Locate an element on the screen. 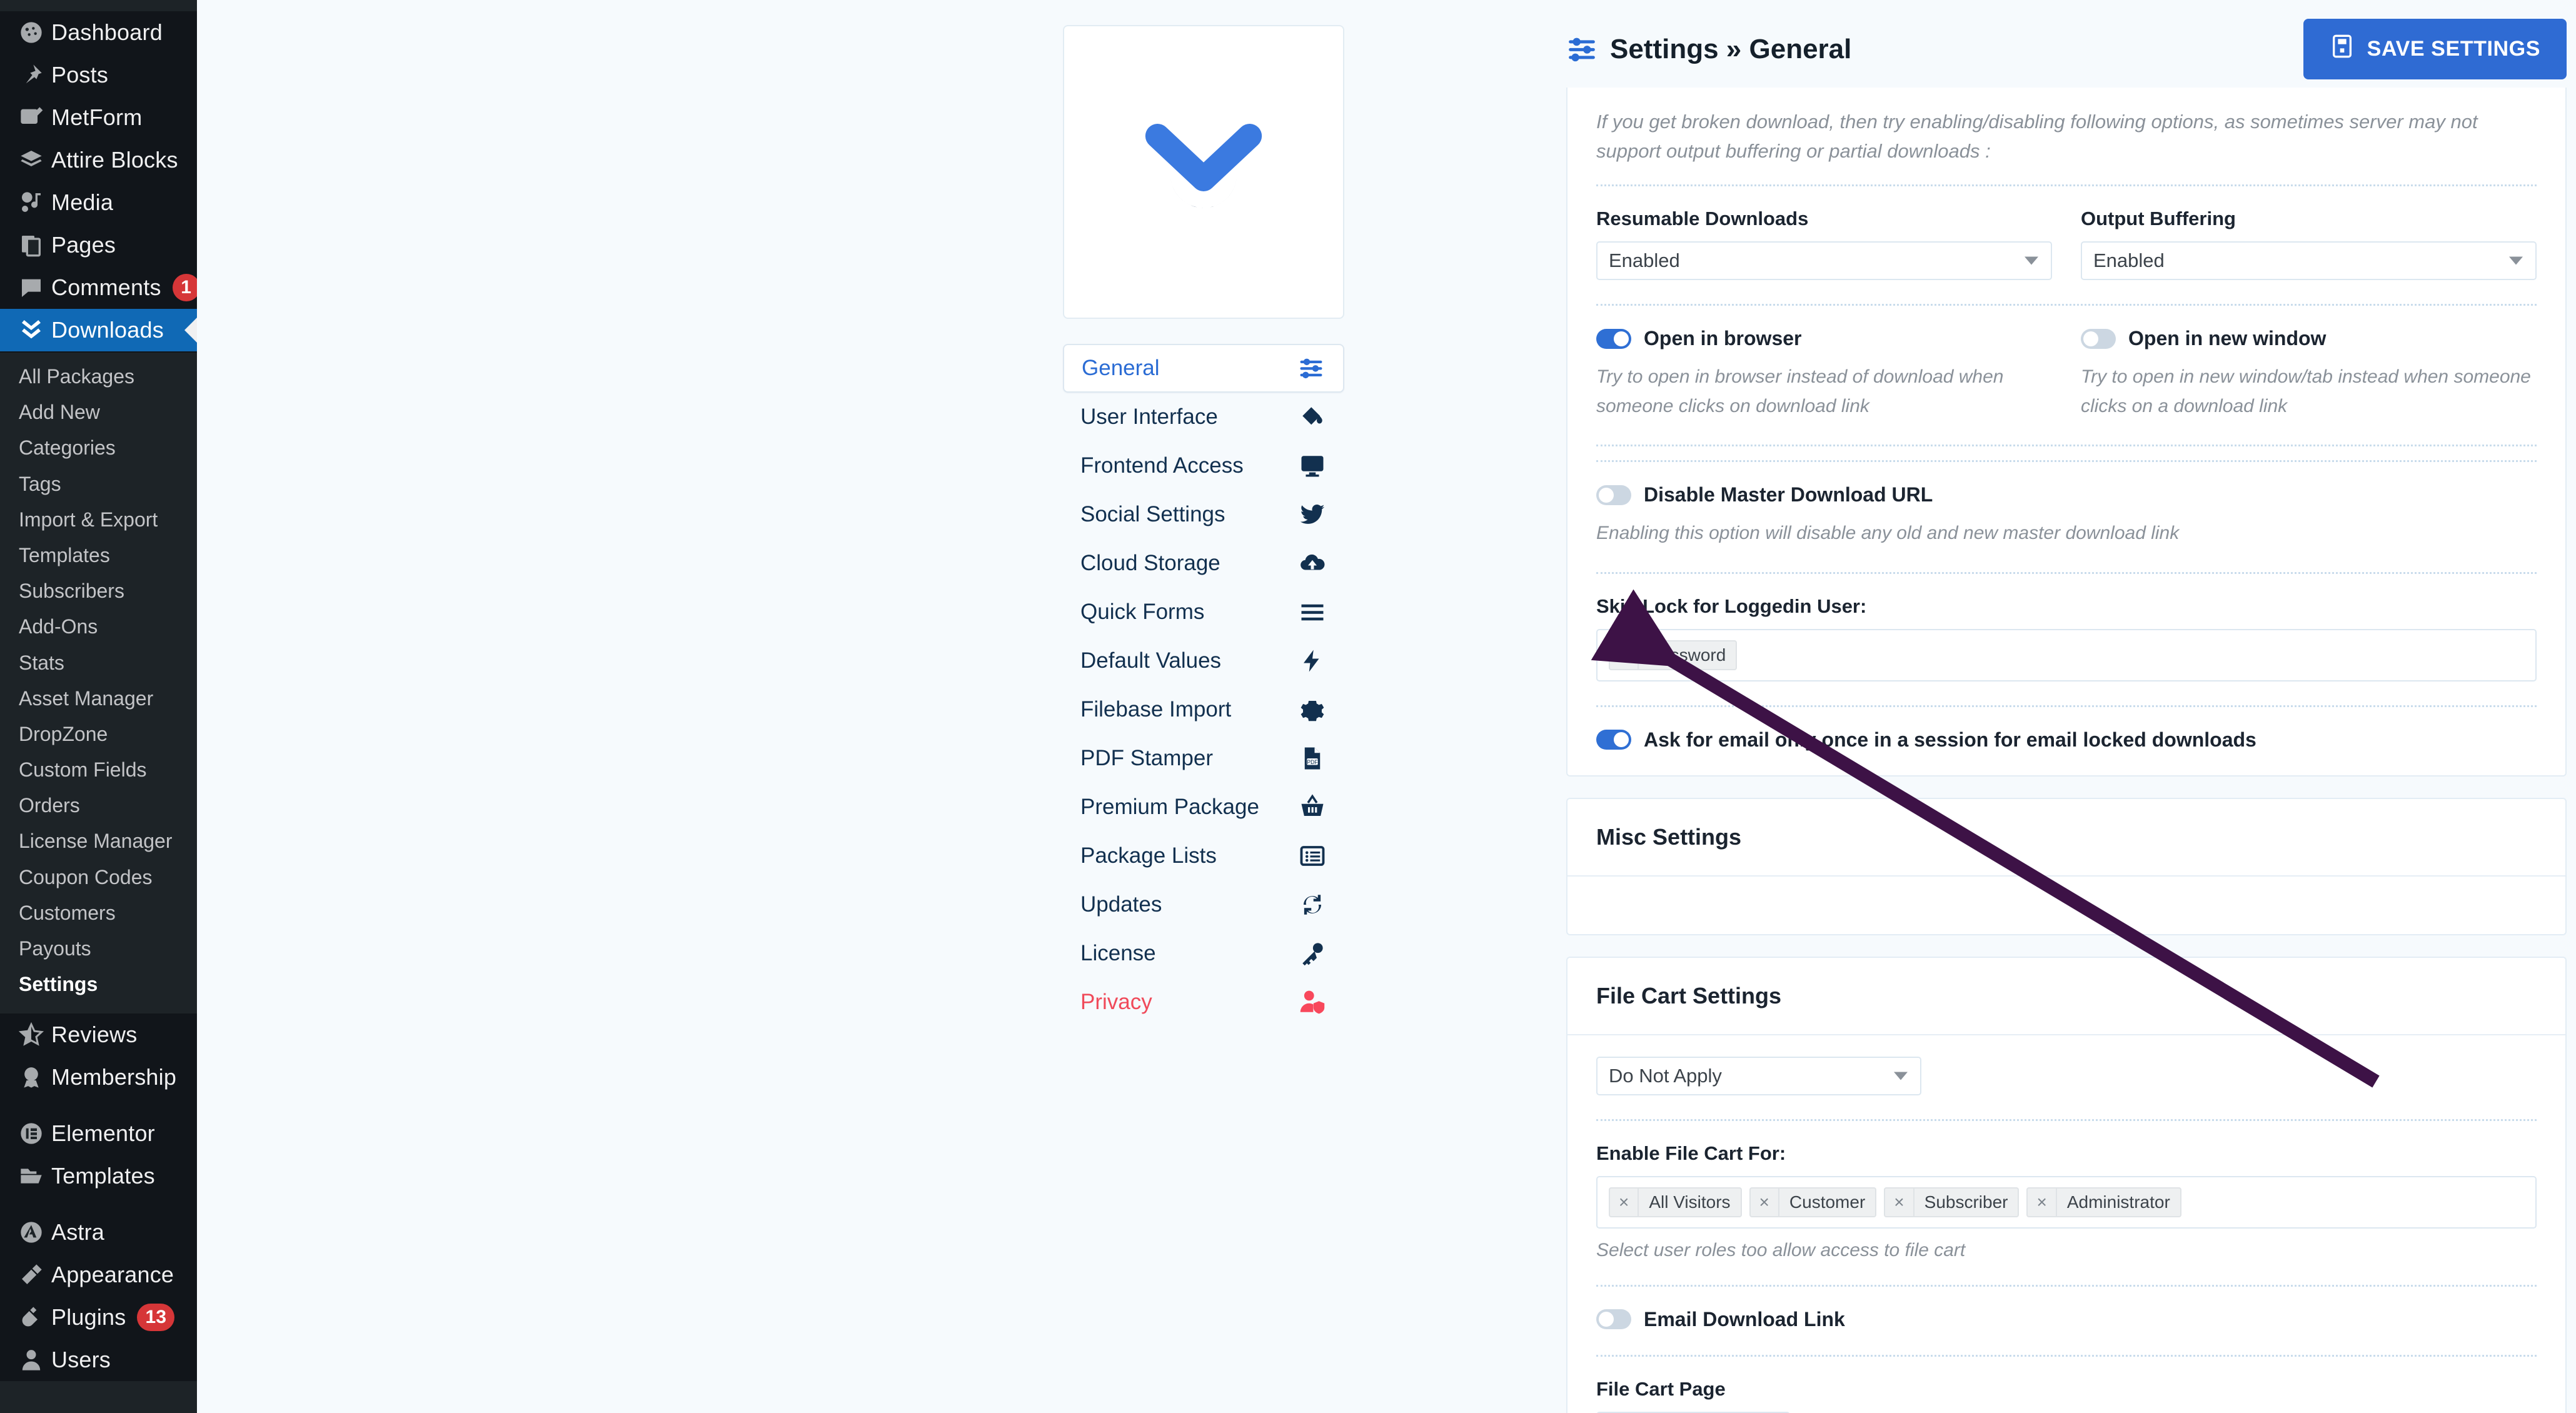  tag-label: All Visitors is located at coordinates (1690, 1202).